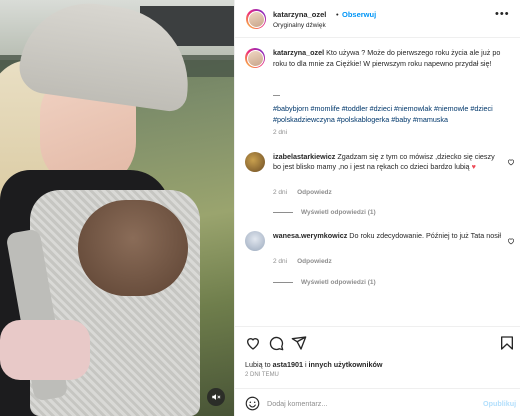 Image resolution: width=520 pixels, height=416 pixels. I want to click on publish-comment-button: Opublikuj, so click(499, 403).